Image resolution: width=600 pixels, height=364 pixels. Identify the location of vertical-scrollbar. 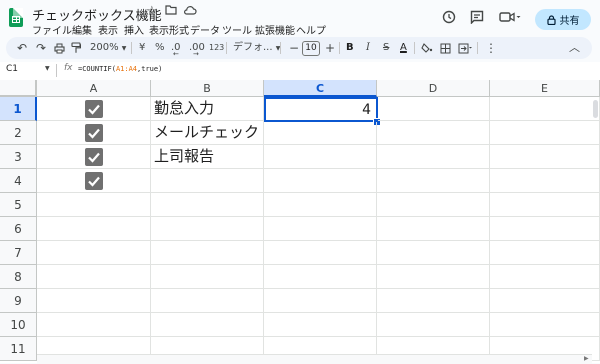
(595, 109).